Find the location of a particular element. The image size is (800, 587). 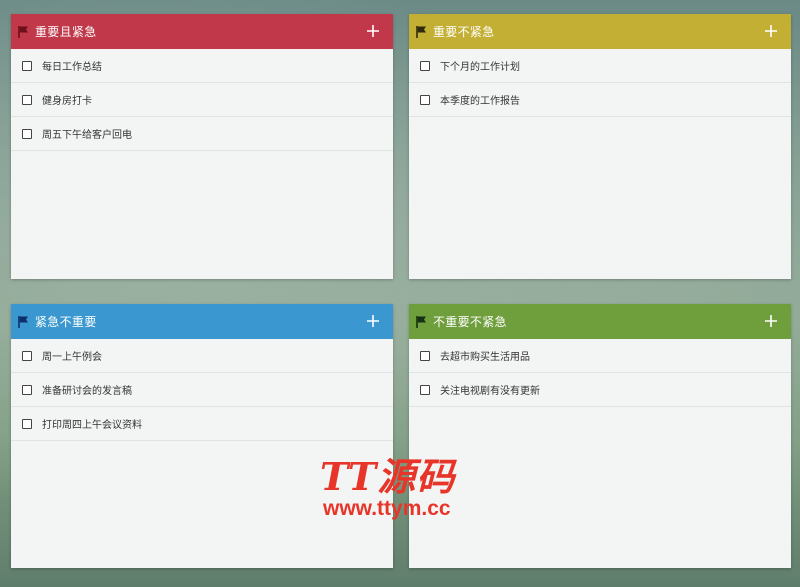

task-label: 周一上午例会 is located at coordinates (72, 357).